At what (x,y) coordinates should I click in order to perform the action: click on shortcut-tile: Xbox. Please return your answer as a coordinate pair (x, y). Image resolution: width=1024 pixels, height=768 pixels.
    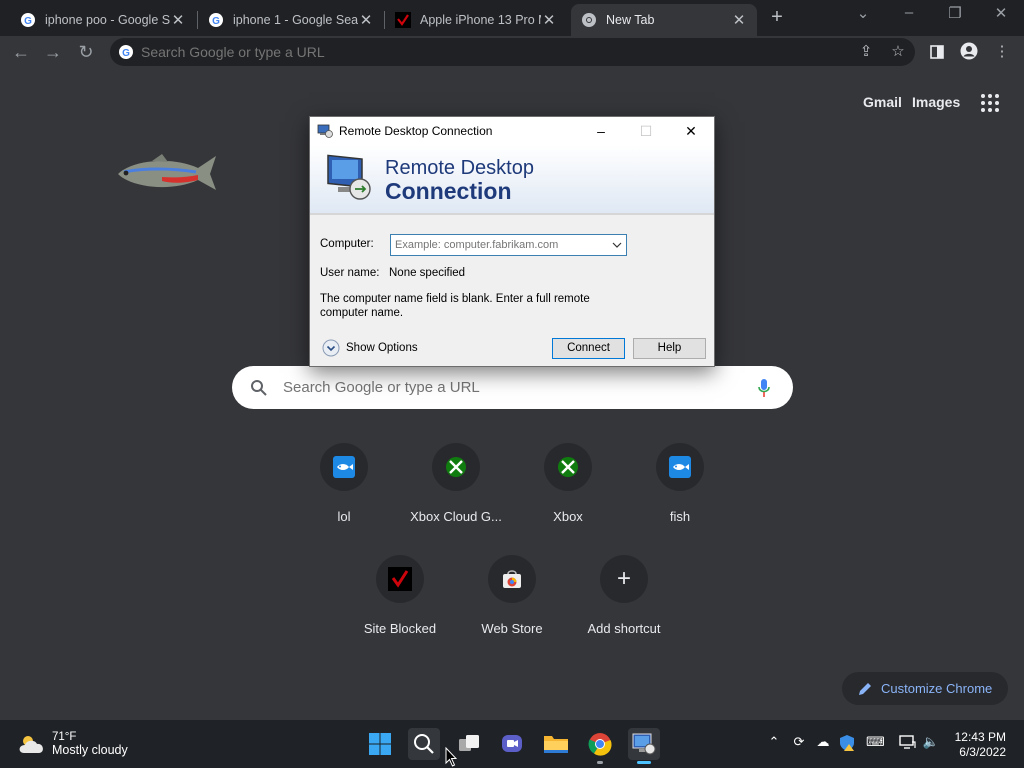
    Looking at the image, I should click on (568, 493).